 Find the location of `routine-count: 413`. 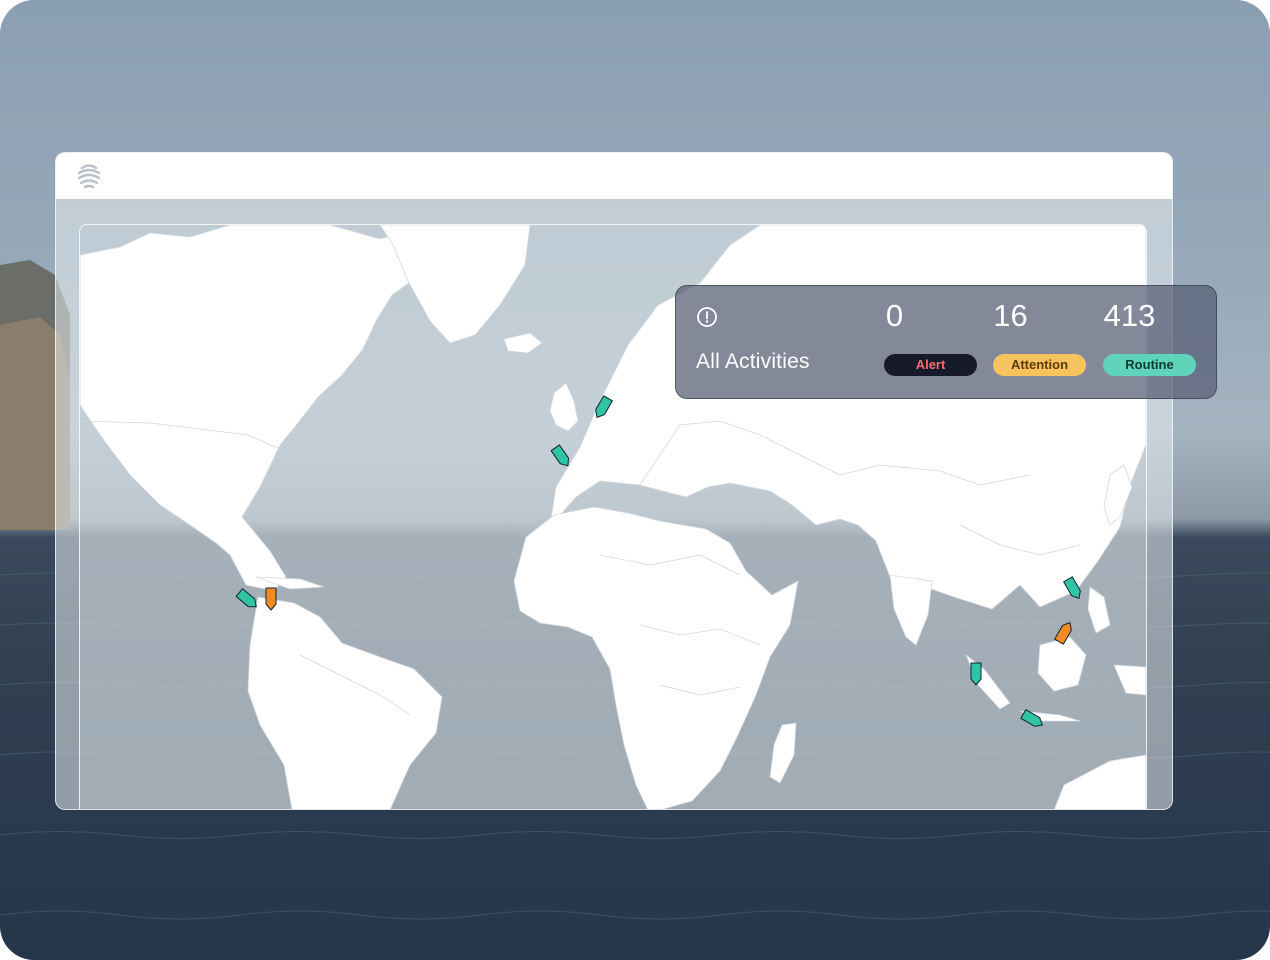

routine-count: 413 is located at coordinates (1129, 315).